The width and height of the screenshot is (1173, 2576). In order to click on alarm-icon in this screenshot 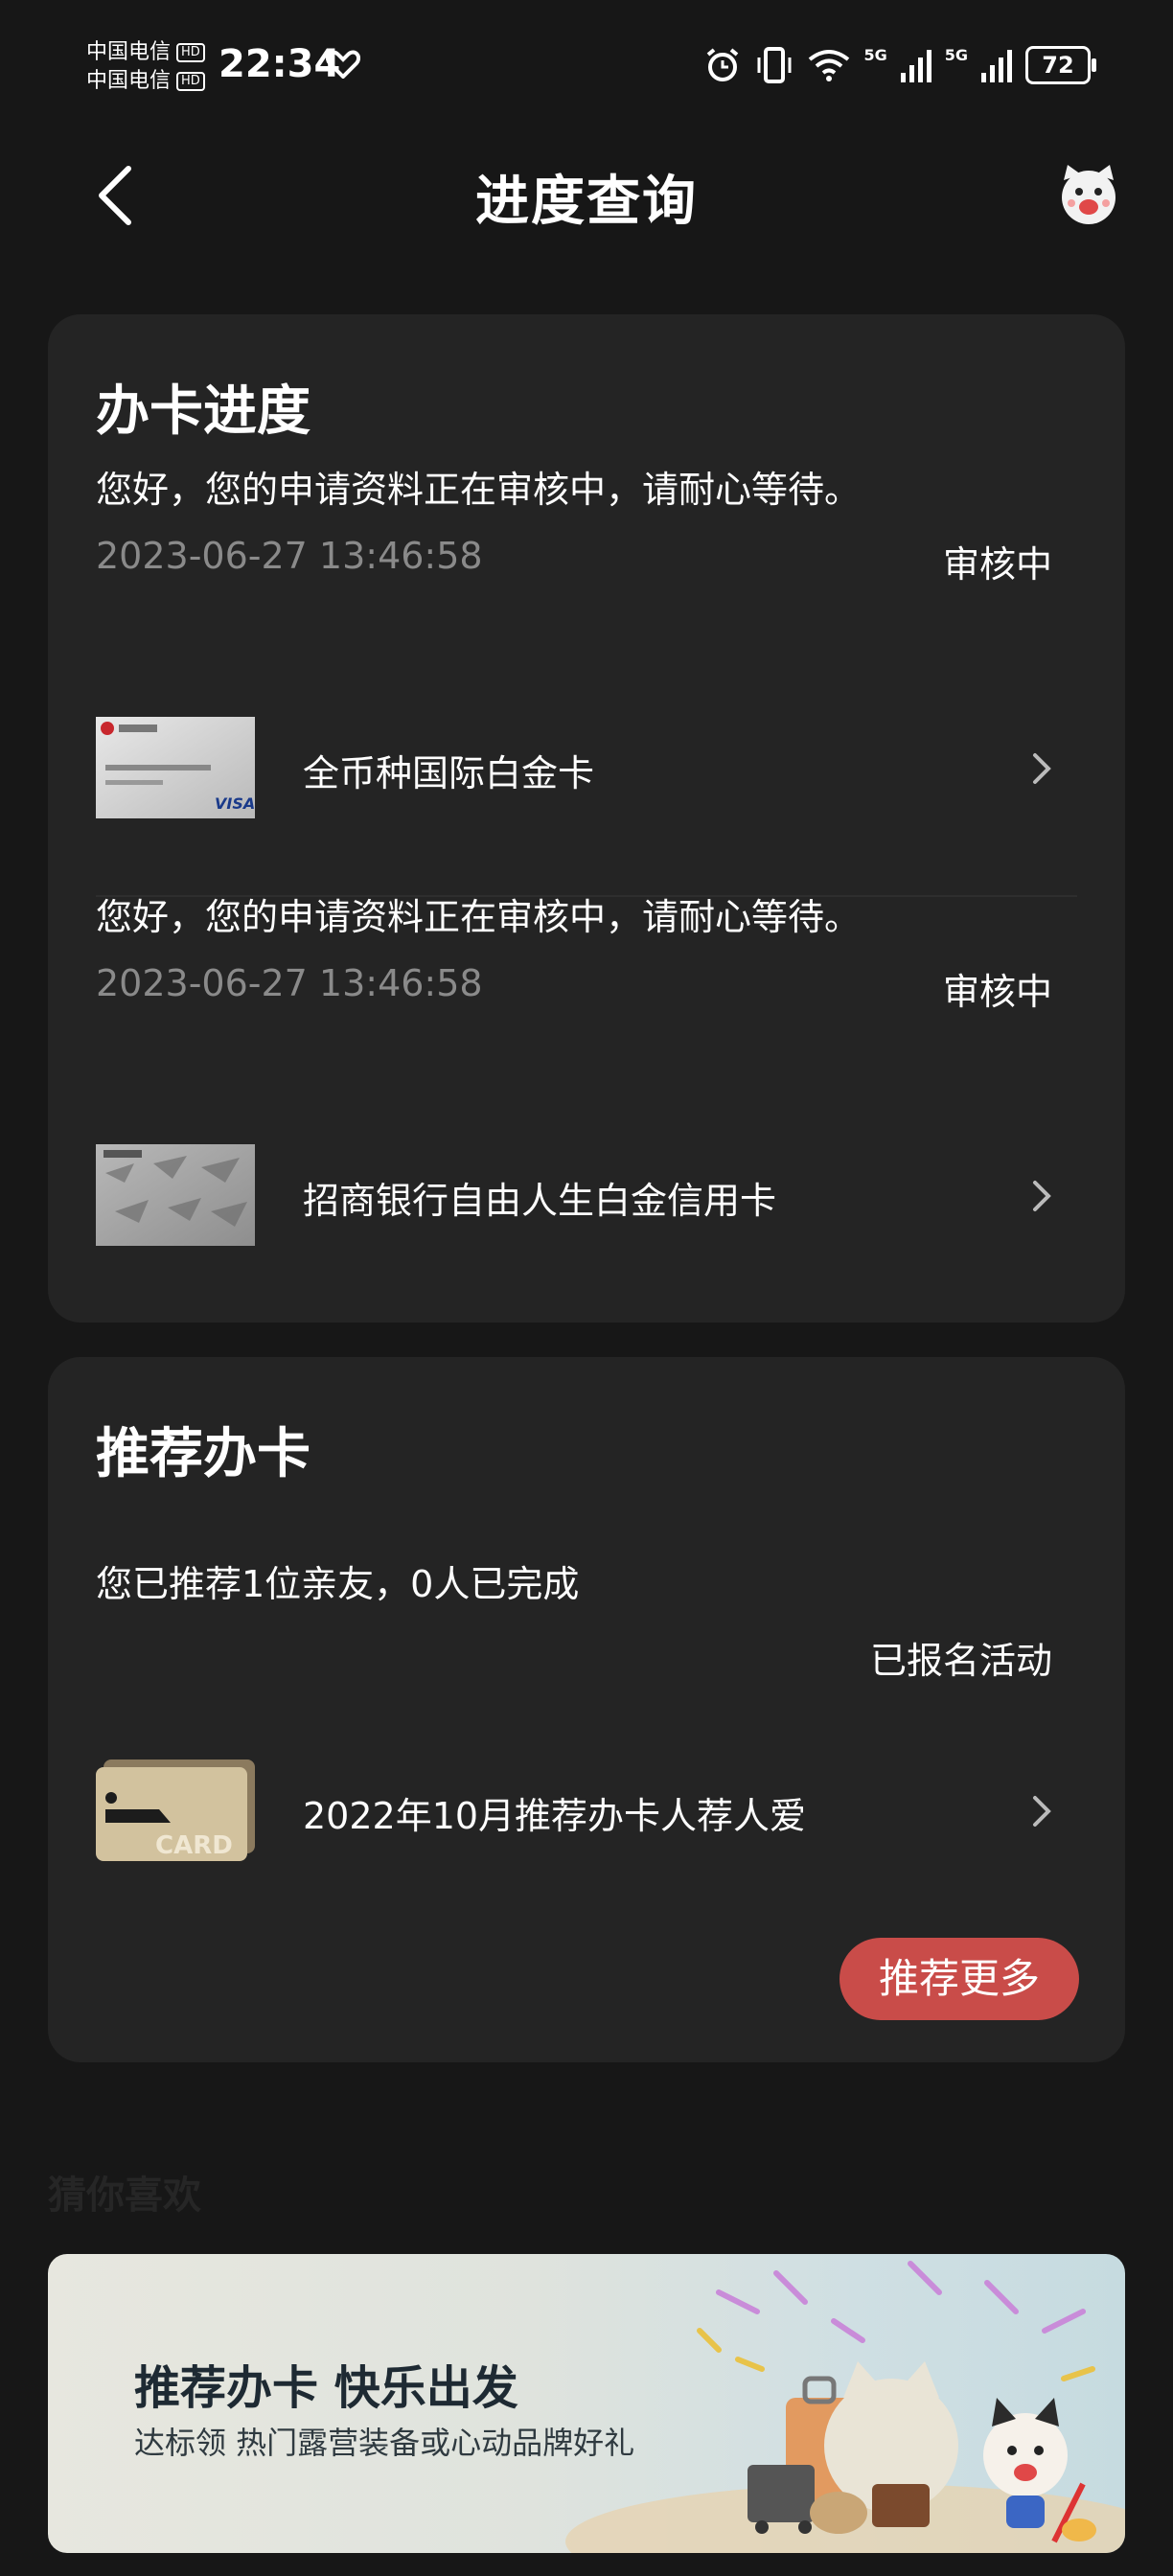, I will do `click(723, 64)`.